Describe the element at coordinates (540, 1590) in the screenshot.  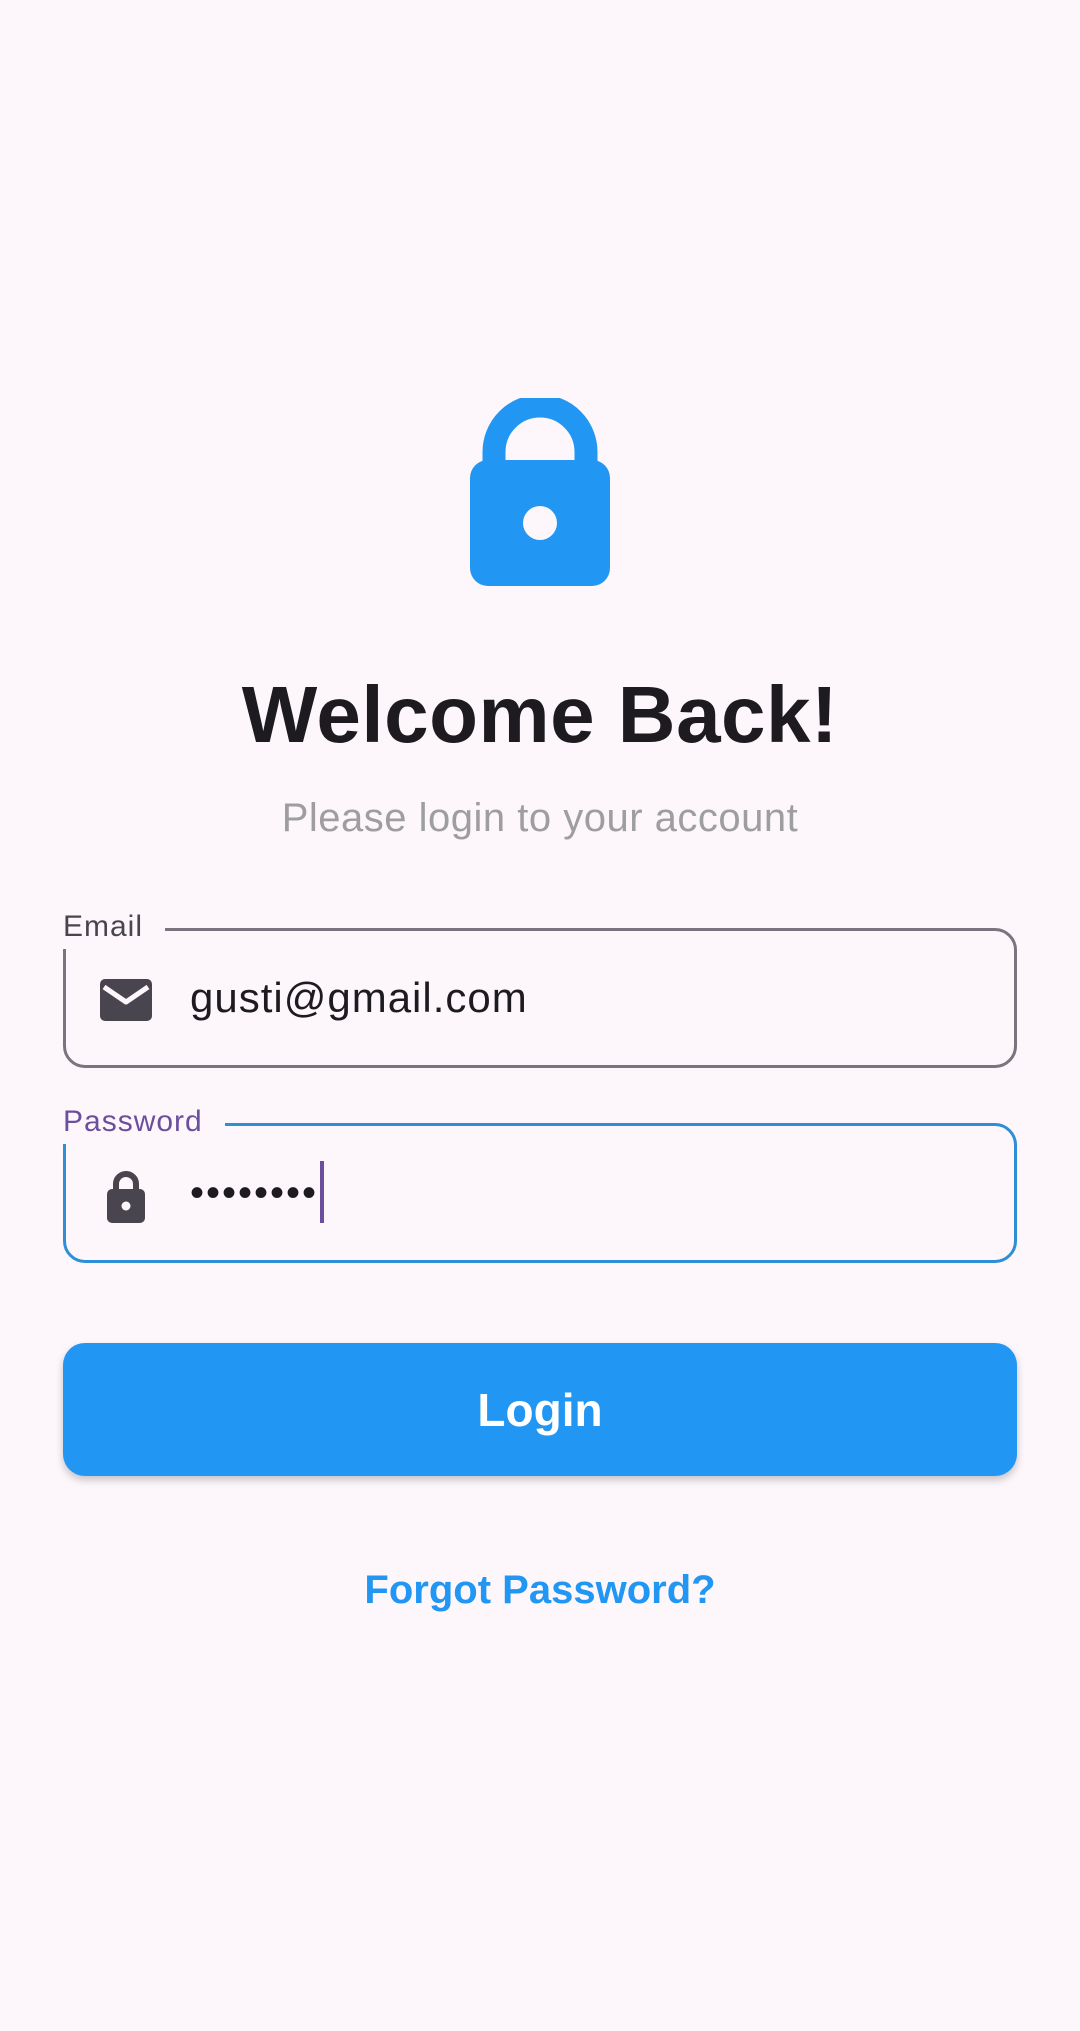
I see `forgot-password-link: Forgot Password?` at that location.